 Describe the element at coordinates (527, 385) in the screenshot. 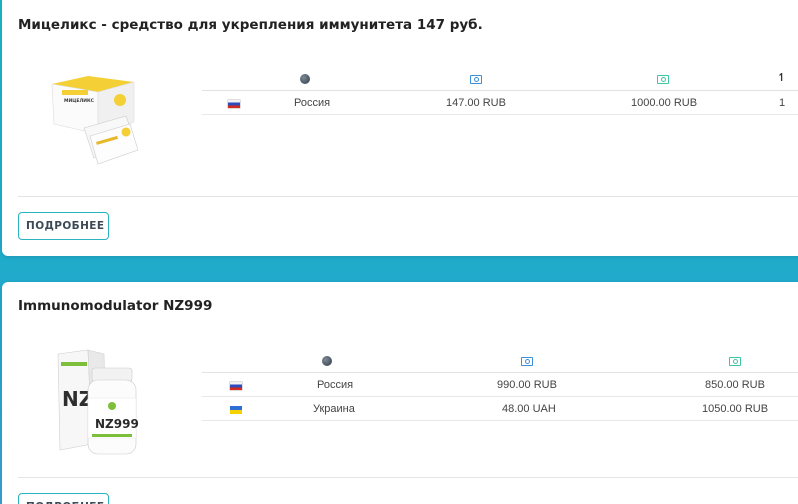

I see `price-cell: 990.00 RUB` at that location.